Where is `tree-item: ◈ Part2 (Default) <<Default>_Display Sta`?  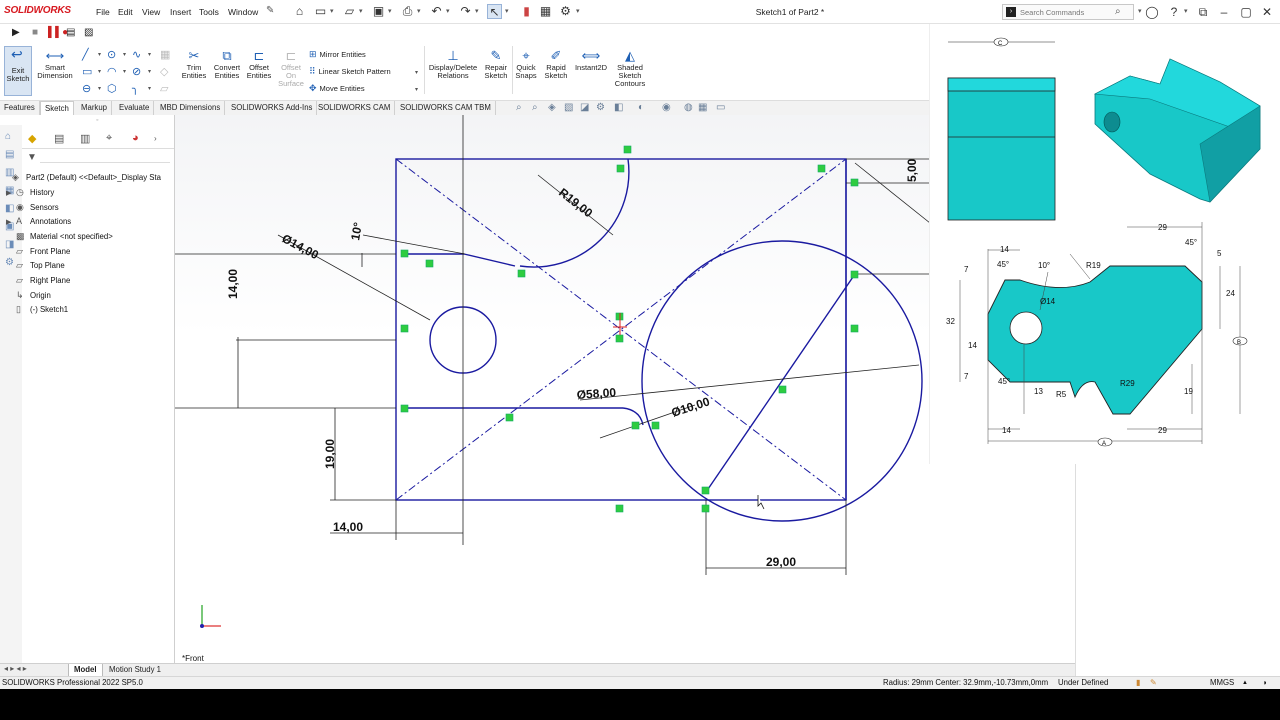
tree-item: ◈ Part2 (Default) <<Default>_Display Sta is located at coordinates (81, 177).